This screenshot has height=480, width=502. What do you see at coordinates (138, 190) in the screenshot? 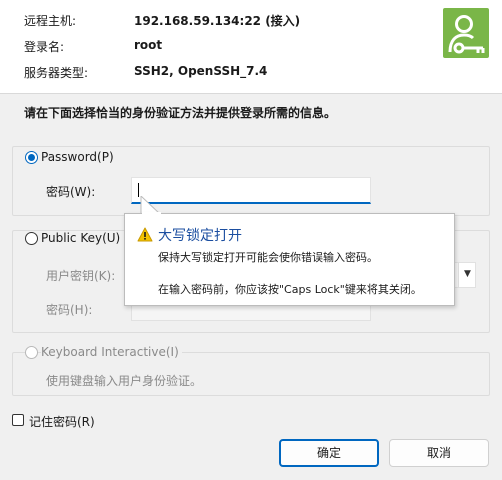
I see `text-caret` at bounding box center [138, 190].